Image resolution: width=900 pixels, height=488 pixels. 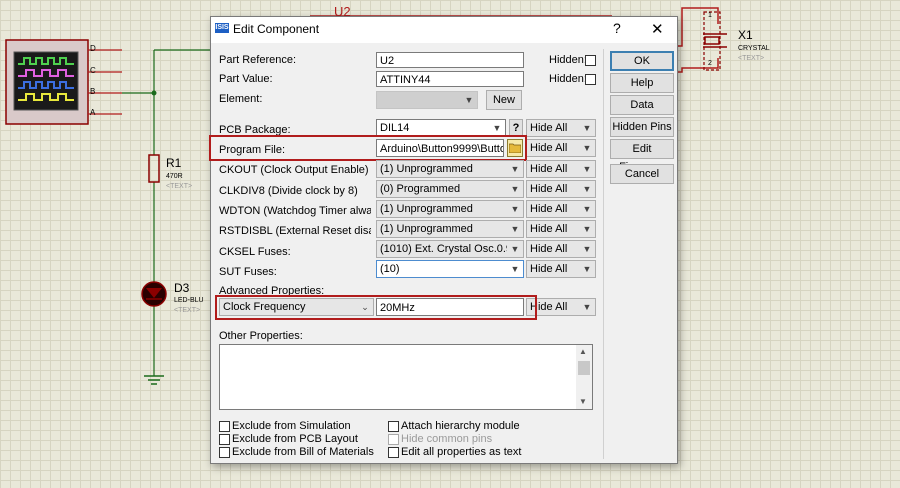 What do you see at coordinates (561, 148) in the screenshot?
I see `program-hide-select: Hide All ▼` at bounding box center [561, 148].